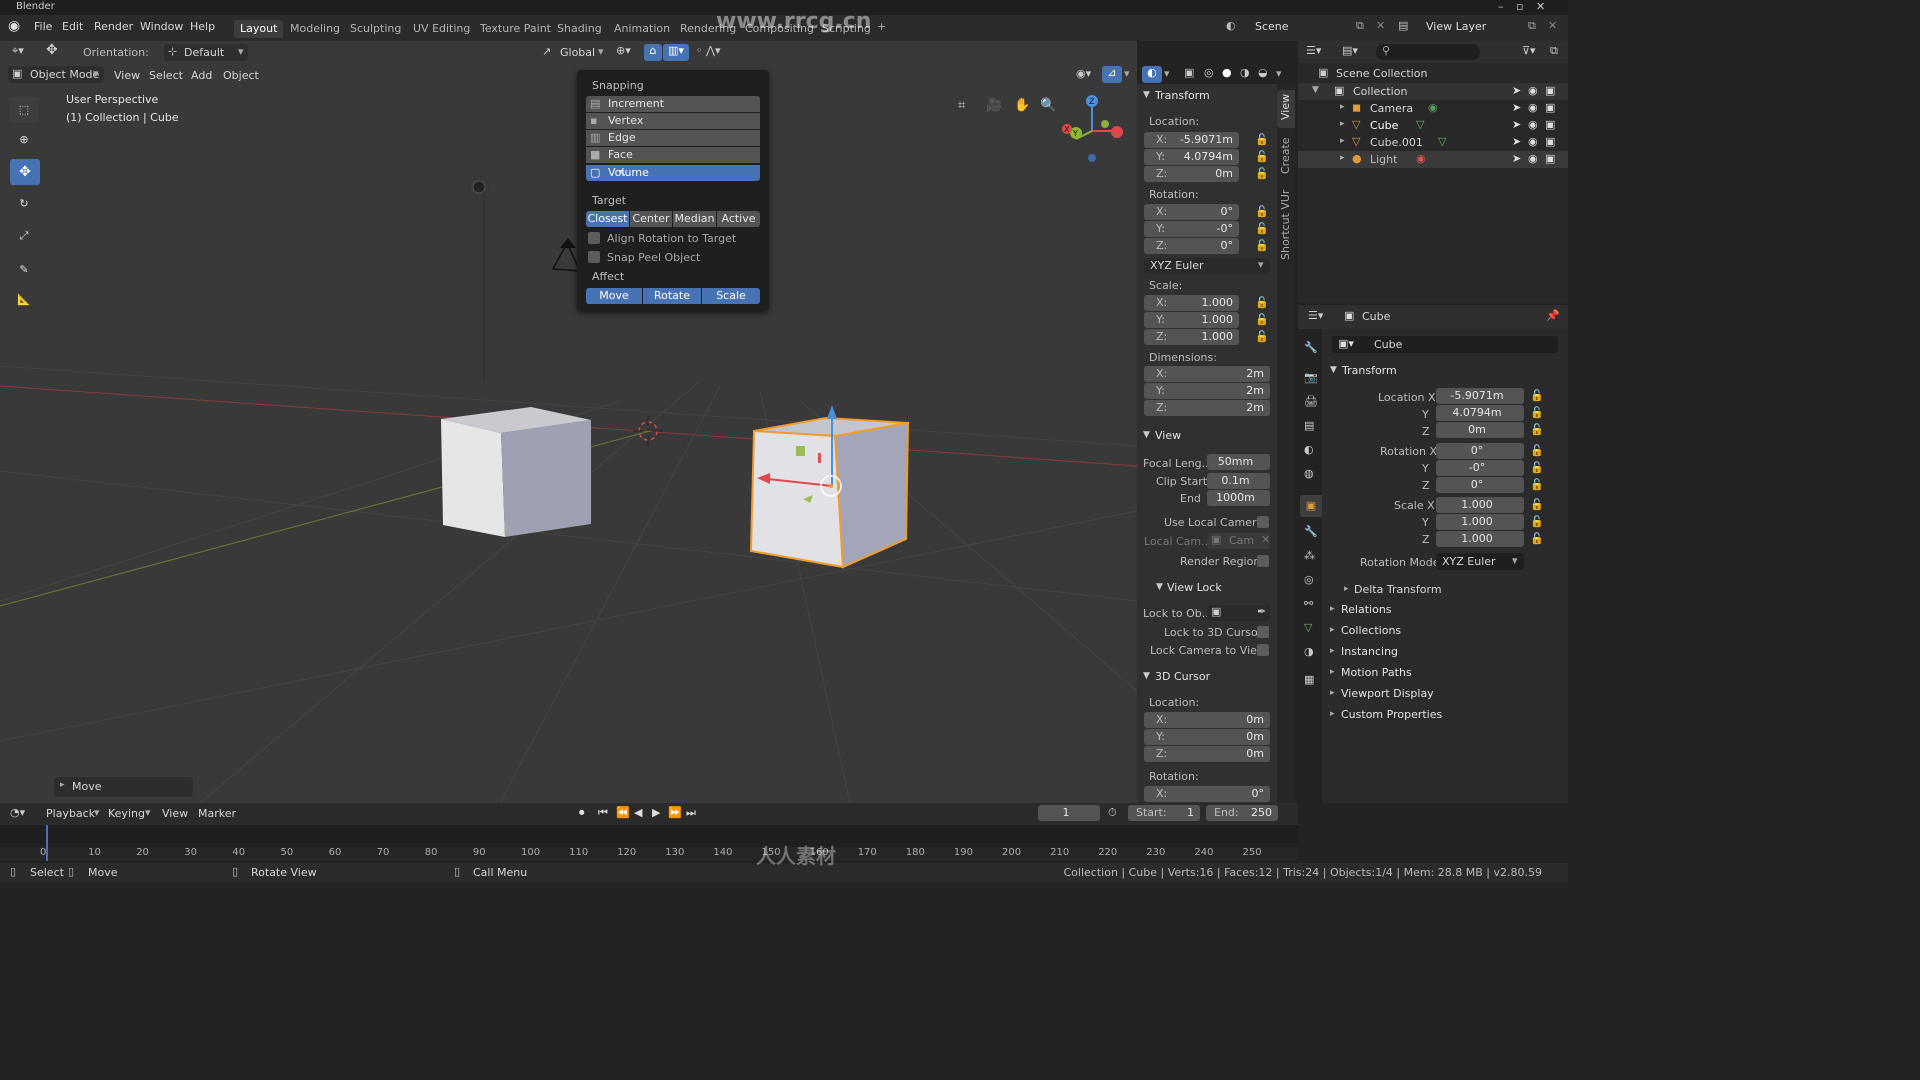 The height and width of the screenshot is (1080, 1920). What do you see at coordinates (127, 75) in the screenshot?
I see `menu-view: View` at bounding box center [127, 75].